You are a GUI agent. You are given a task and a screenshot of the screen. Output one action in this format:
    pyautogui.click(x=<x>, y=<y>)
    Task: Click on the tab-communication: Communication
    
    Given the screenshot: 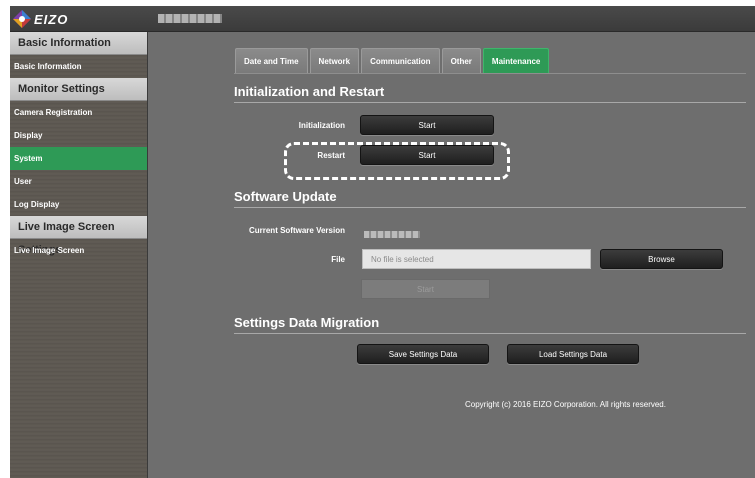 What is the action you would take?
    pyautogui.click(x=400, y=60)
    